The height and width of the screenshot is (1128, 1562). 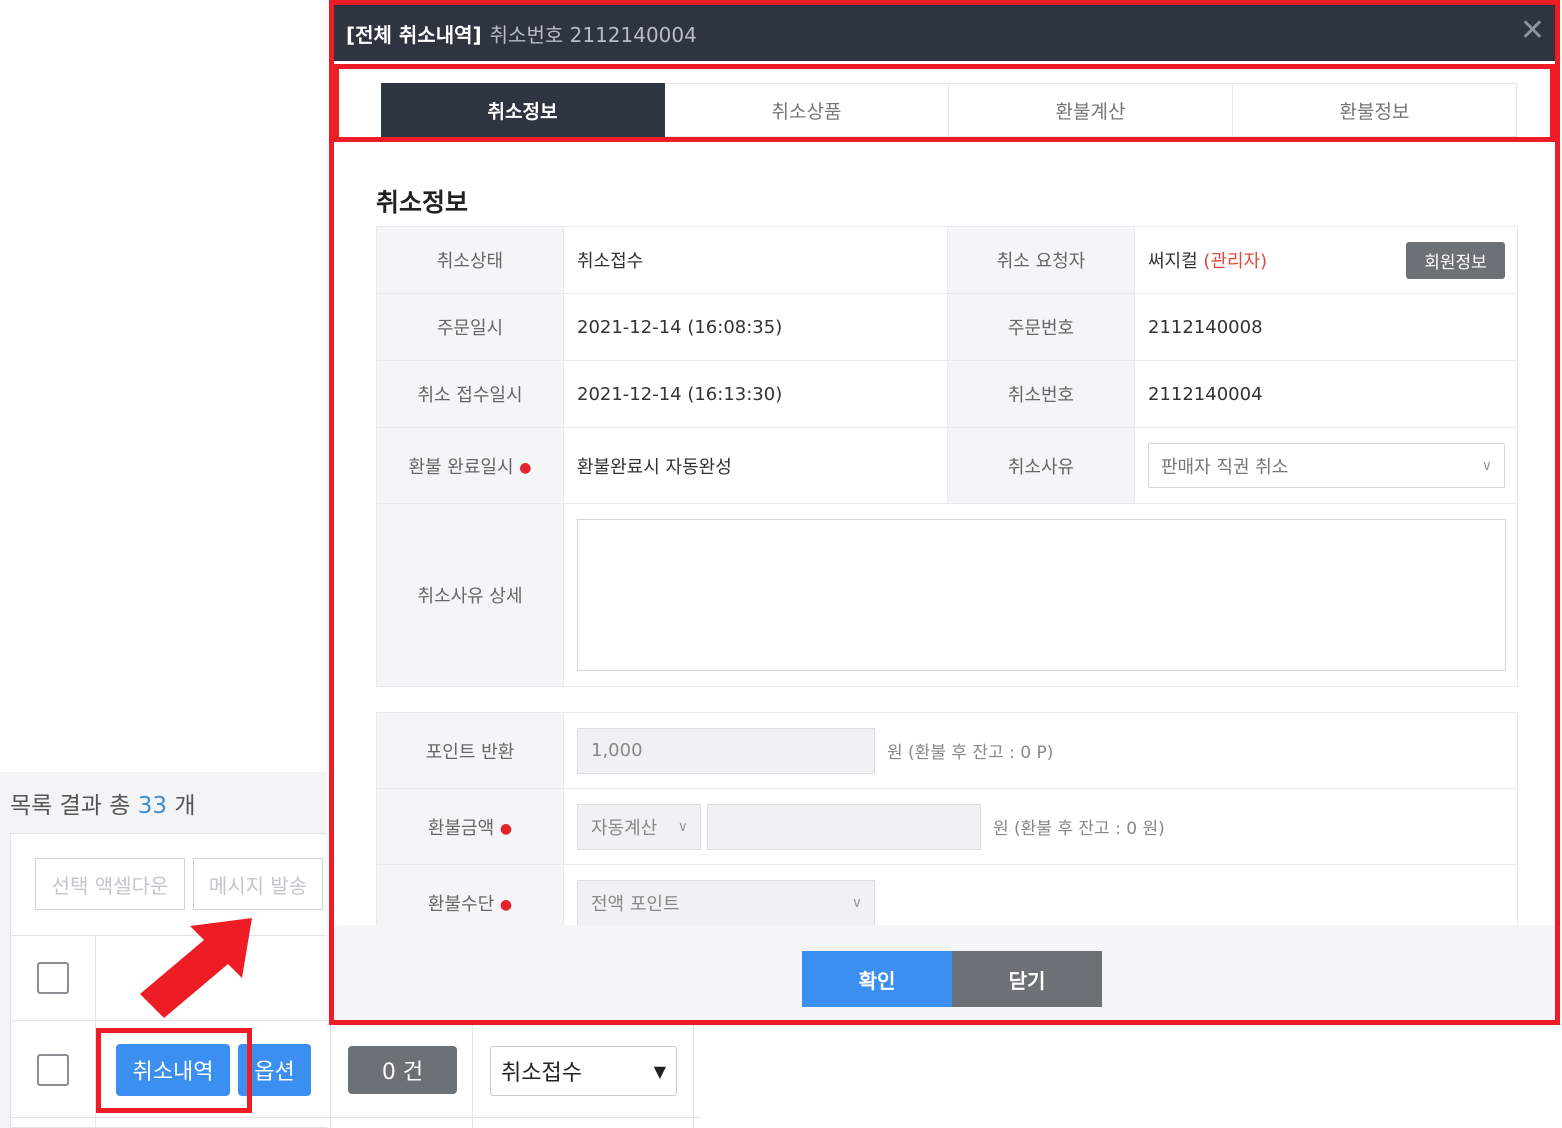 I want to click on order-no-value: 2112140008, so click(x=1326, y=327).